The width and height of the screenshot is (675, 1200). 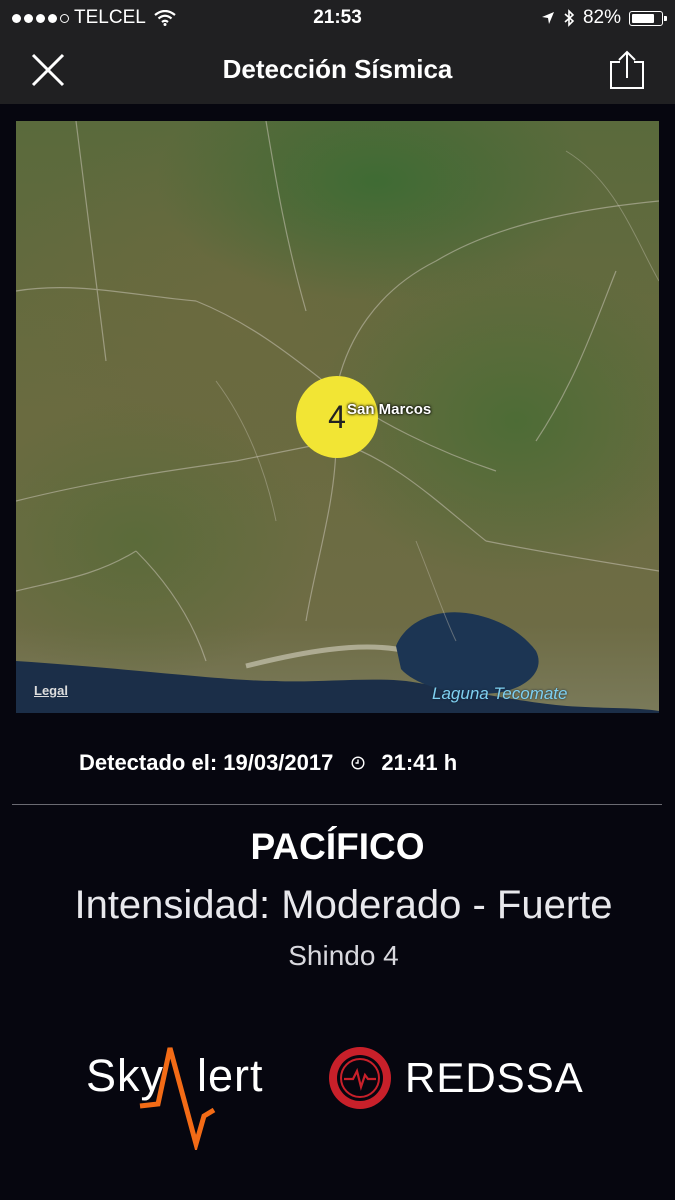 What do you see at coordinates (569, 18) in the screenshot?
I see `bluetooth-icon` at bounding box center [569, 18].